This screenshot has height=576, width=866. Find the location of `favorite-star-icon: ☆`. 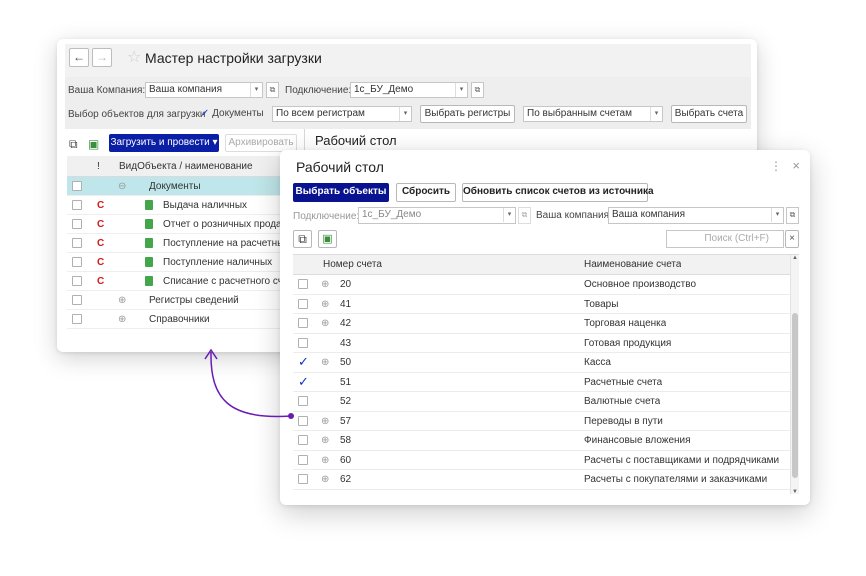

favorite-star-icon: ☆ is located at coordinates (134, 57).